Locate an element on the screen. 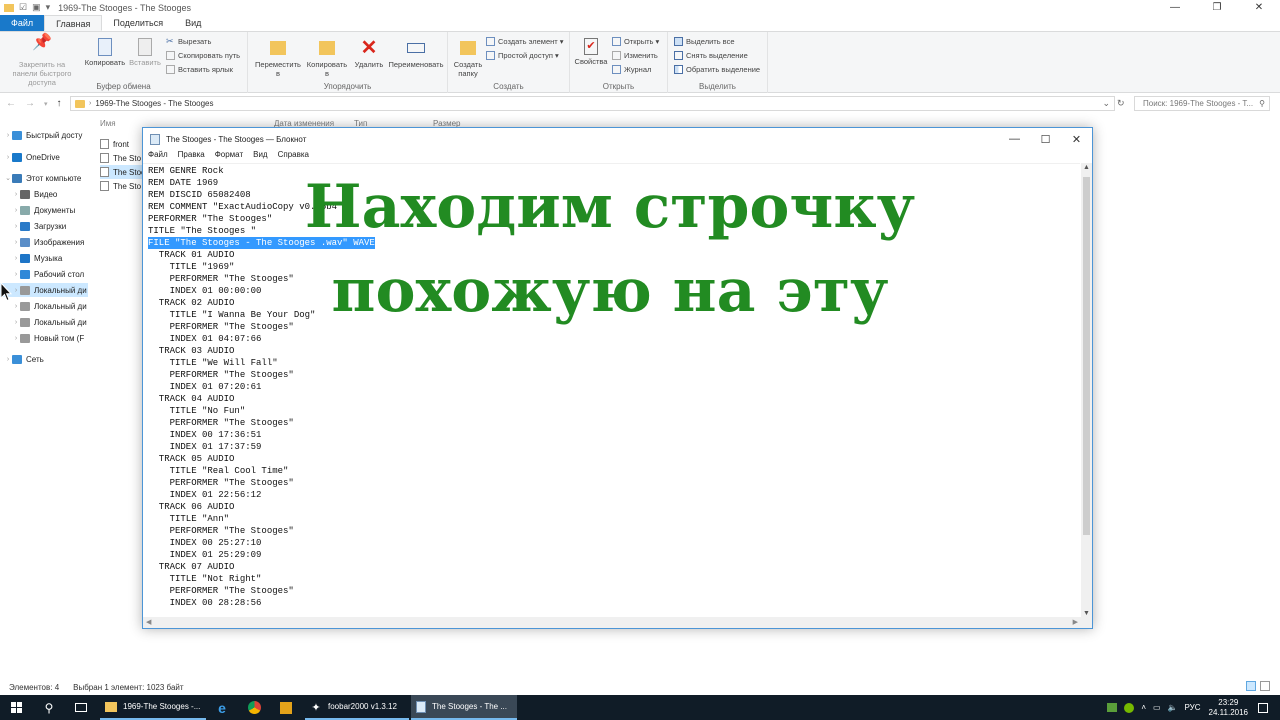  cut-button: ✂ Вырезать is located at coordinates (188, 42).